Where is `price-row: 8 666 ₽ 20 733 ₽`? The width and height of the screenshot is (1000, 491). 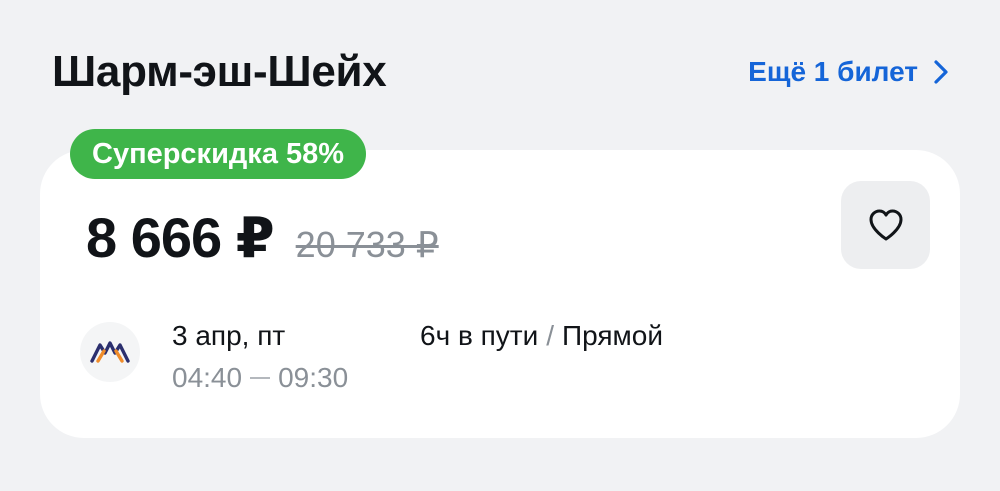 price-row: 8 666 ₽ 20 733 ₽ is located at coordinates (262, 240).